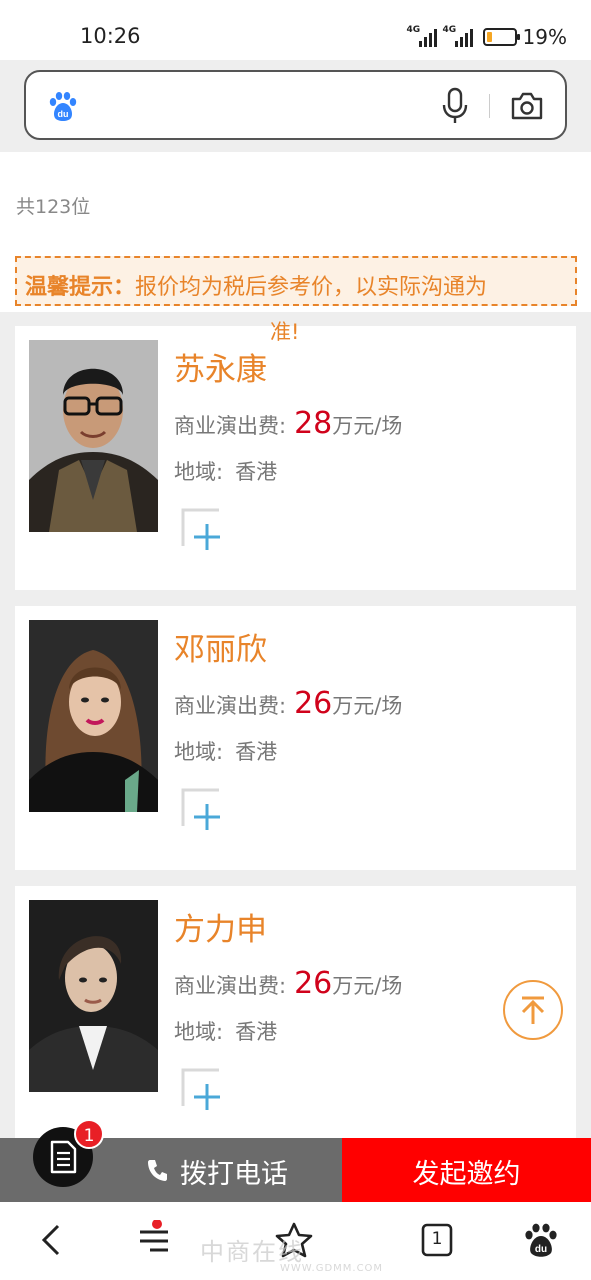 The height and width of the screenshot is (1280, 591). I want to click on status-time: 10:26, so click(110, 36).